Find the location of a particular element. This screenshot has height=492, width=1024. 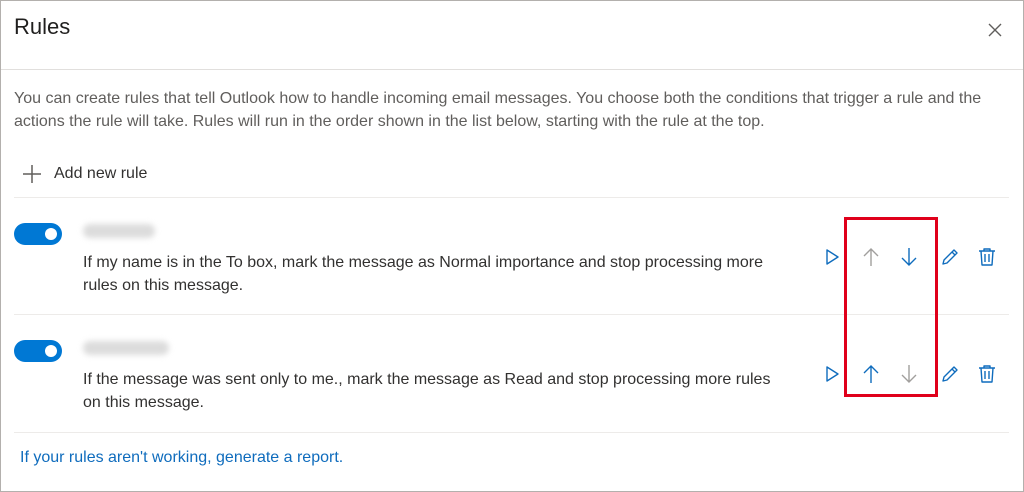

close-icon is located at coordinates (995, 30).